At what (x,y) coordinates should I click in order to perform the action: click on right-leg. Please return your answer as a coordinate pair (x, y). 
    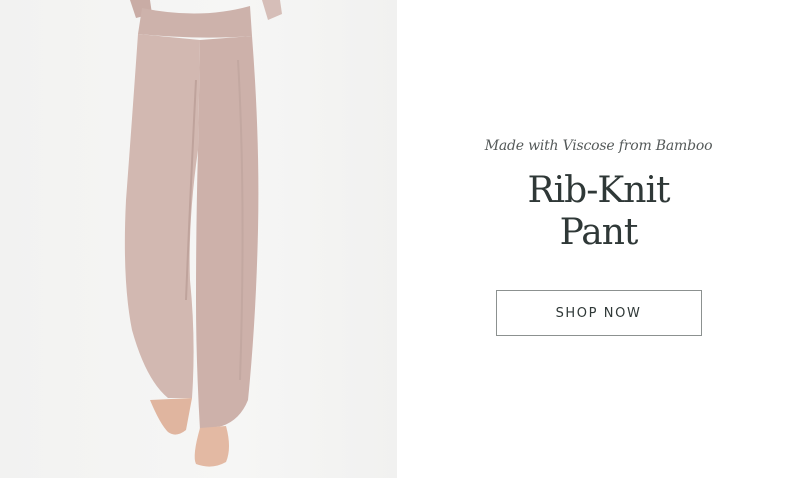
    Looking at the image, I should click on (227, 233).